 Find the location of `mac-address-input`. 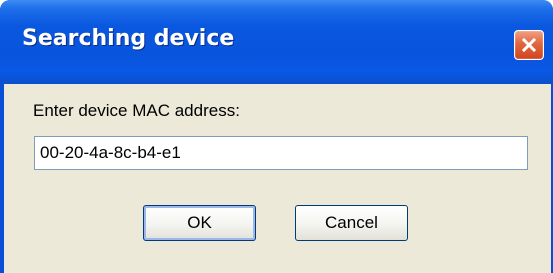

mac-address-input is located at coordinates (281, 153).